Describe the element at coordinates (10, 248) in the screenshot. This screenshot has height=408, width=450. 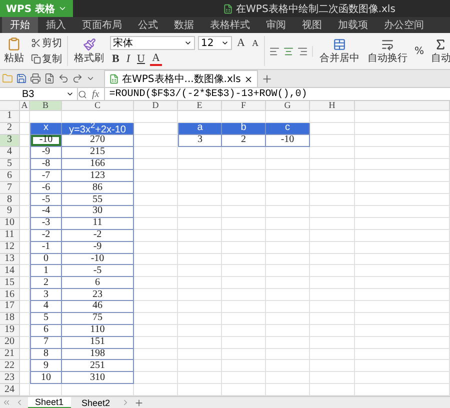
I see `row-header: 12` at that location.